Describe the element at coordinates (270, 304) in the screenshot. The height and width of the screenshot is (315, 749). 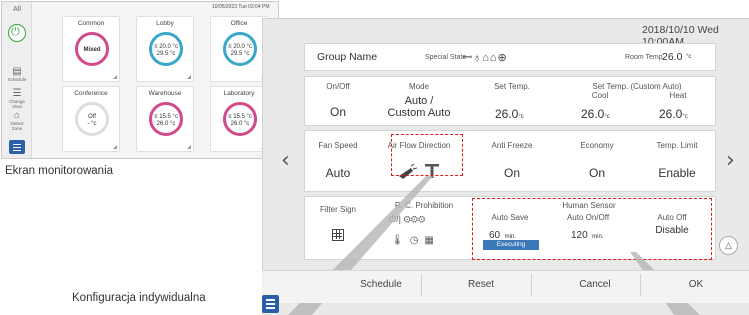
I see `menu-button` at that location.